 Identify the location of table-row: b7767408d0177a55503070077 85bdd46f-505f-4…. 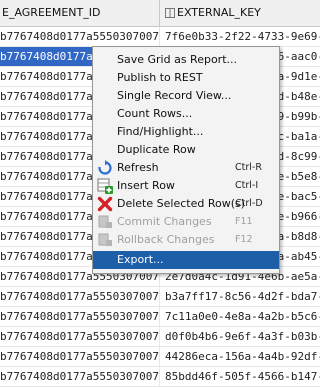
(160, 377).